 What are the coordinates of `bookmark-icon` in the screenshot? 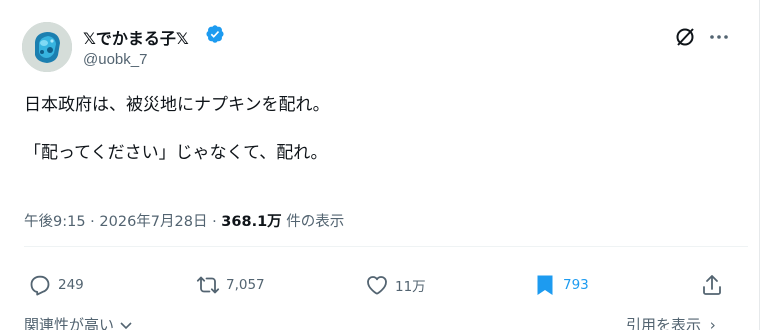 It's located at (545, 285).